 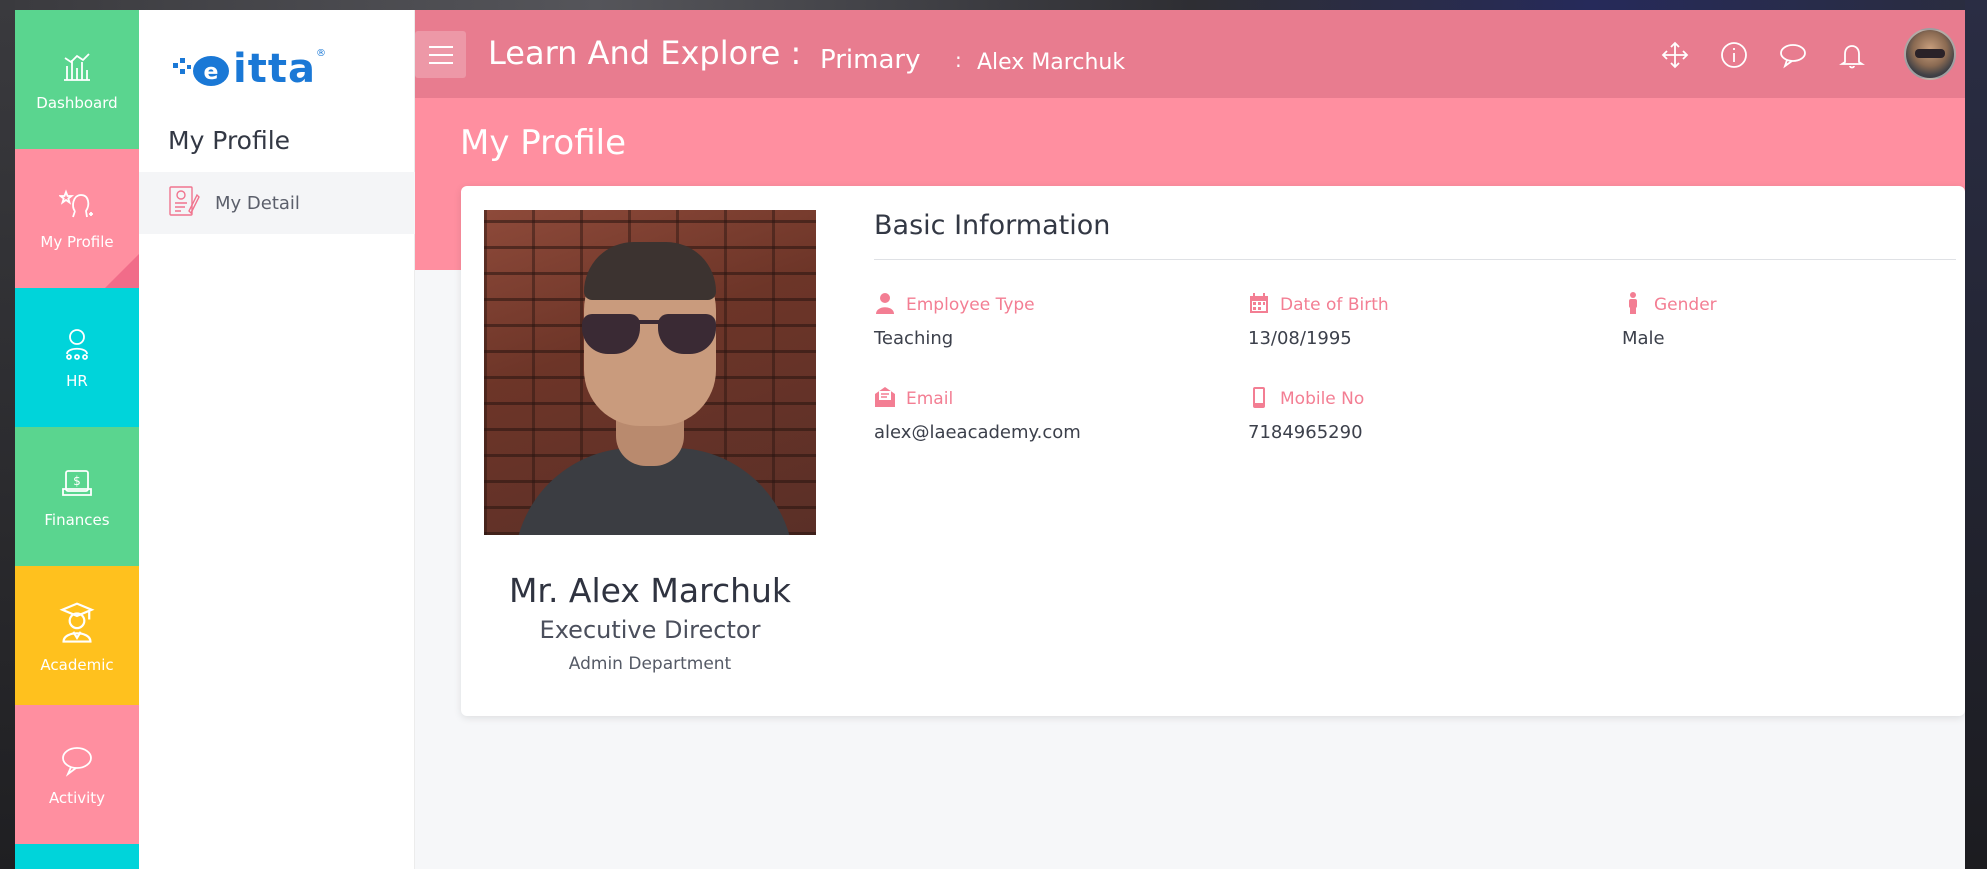 I want to click on registered-mark: ®, so click(x=320, y=53).